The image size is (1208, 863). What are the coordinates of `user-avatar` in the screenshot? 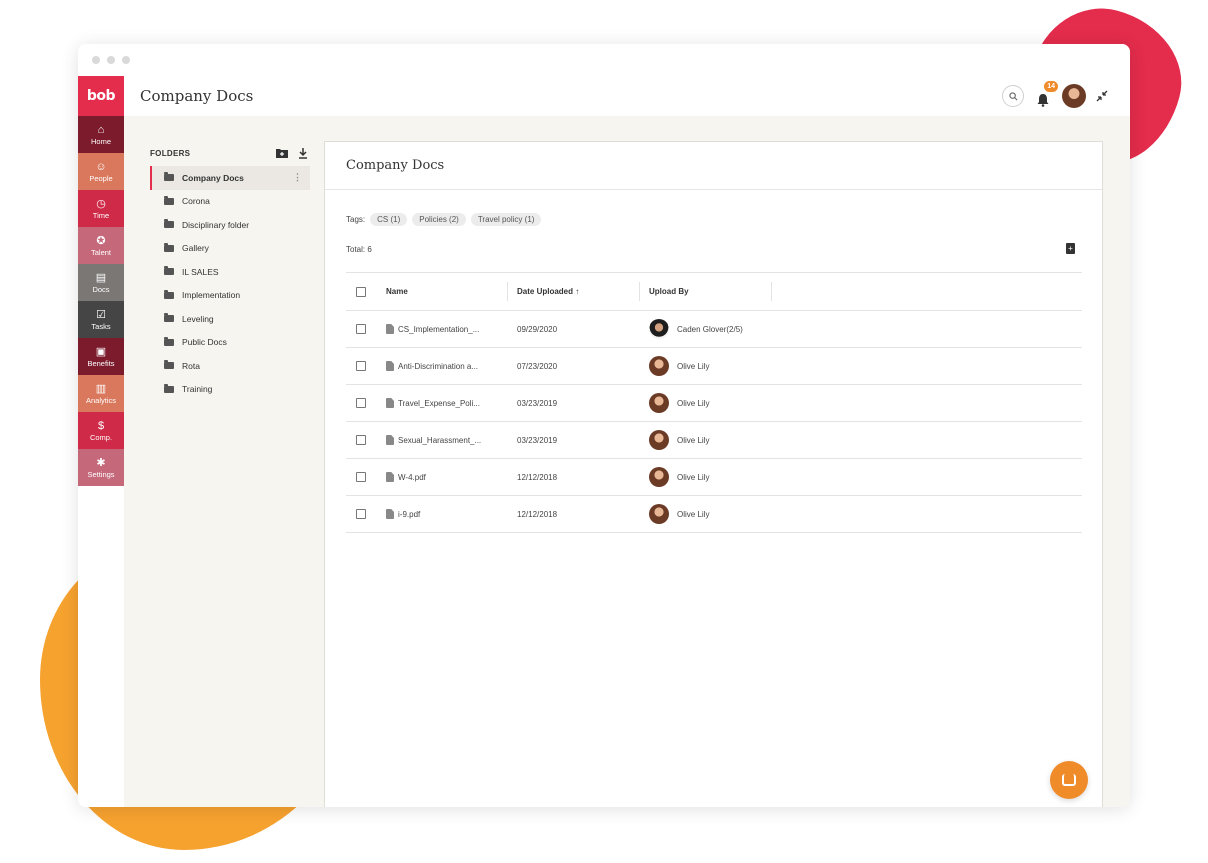 It's located at (1074, 96).